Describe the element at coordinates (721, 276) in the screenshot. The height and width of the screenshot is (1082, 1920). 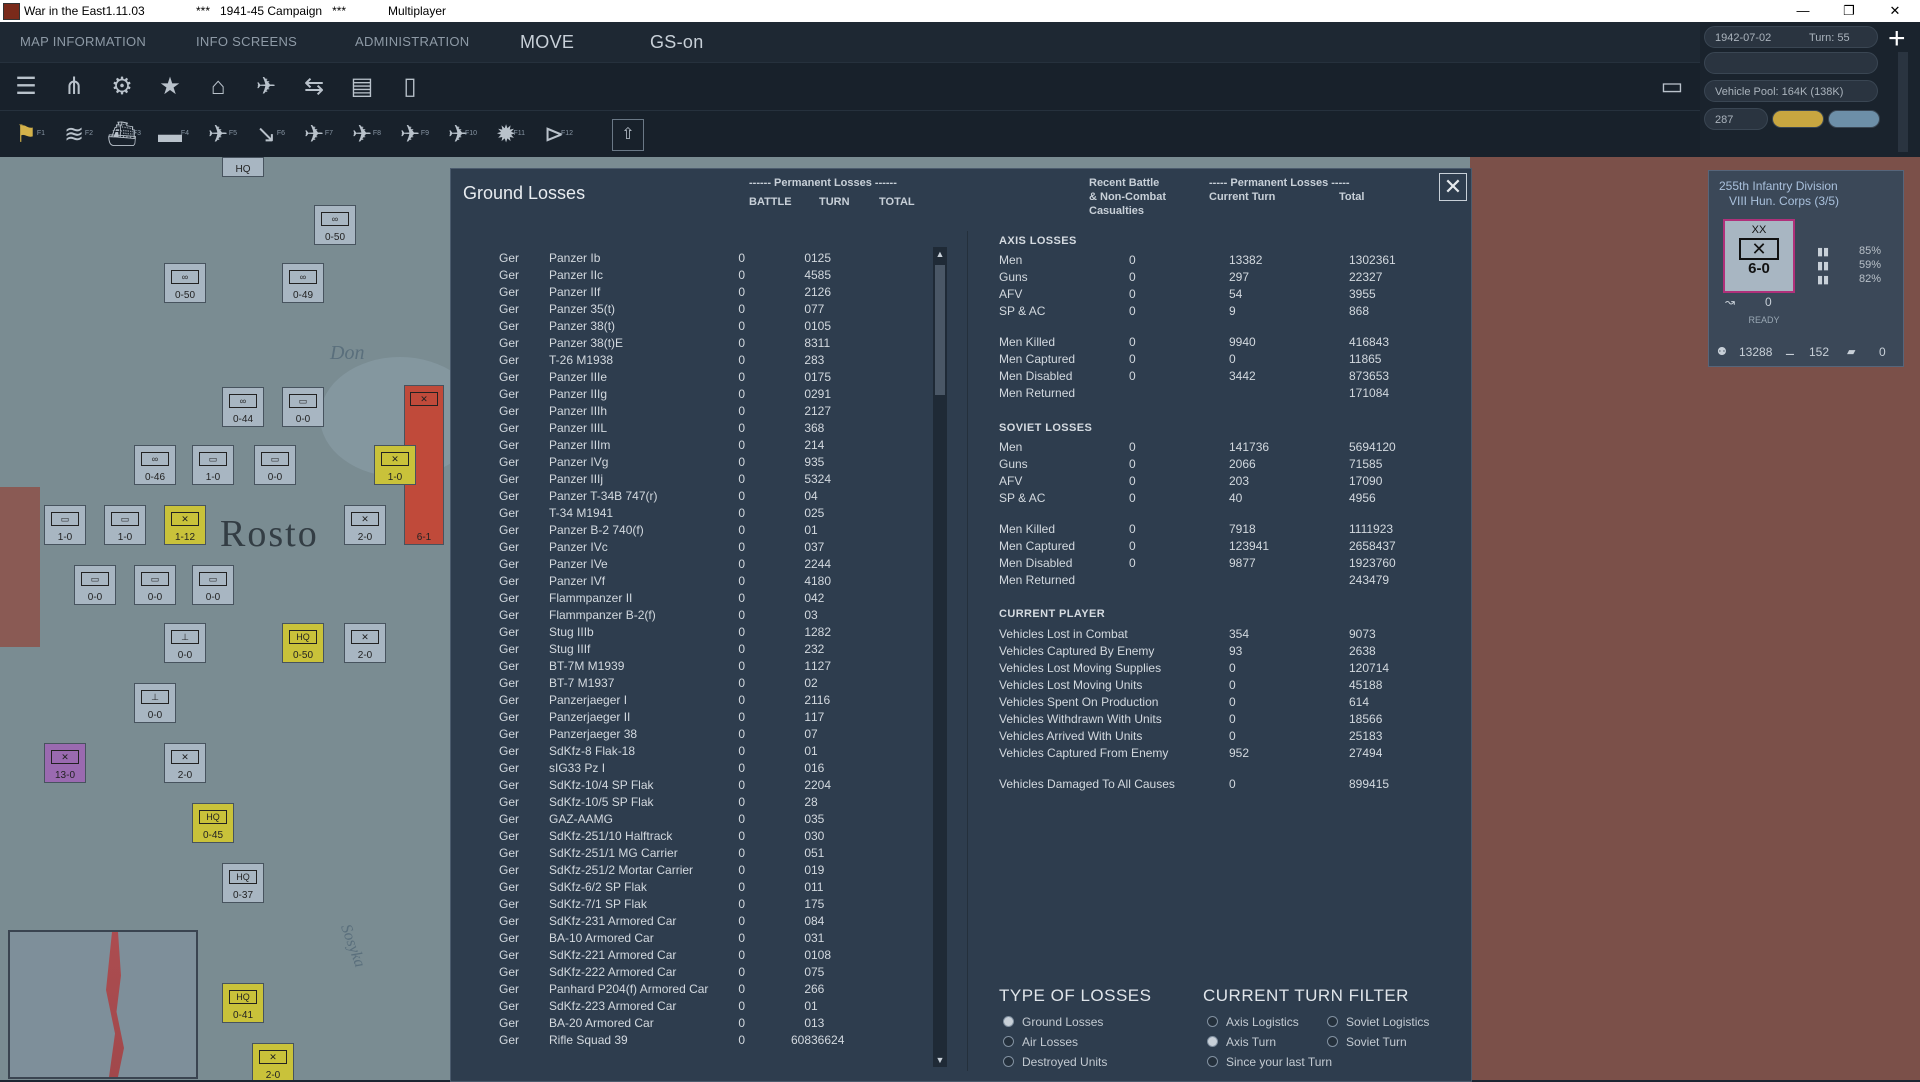
I see `table-row: Ger Panzer IIc 0 4 585` at that location.